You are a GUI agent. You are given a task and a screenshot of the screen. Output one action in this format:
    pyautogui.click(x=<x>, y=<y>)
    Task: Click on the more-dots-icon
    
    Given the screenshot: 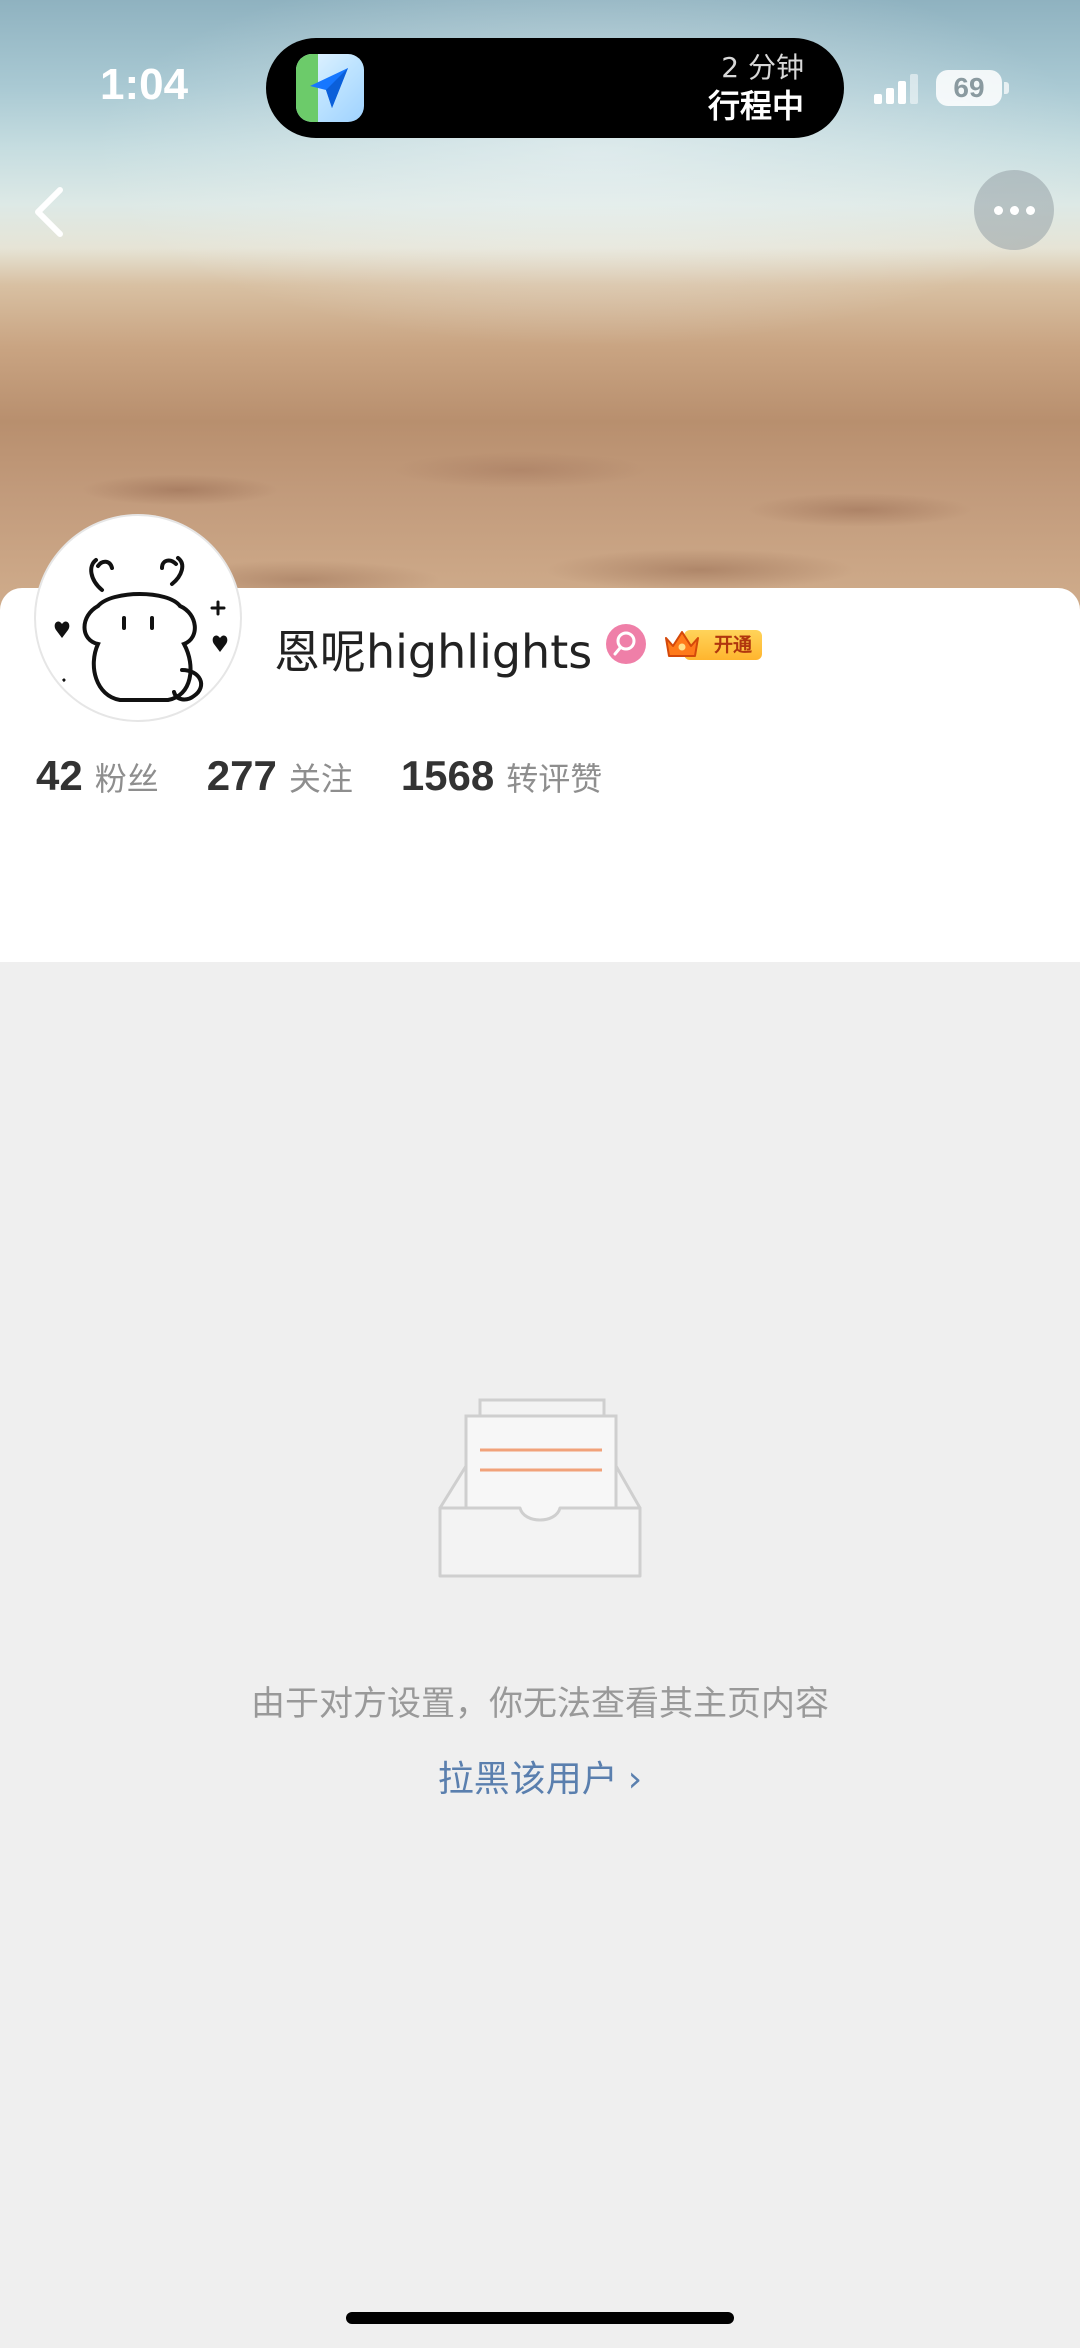 What is the action you would take?
    pyautogui.click(x=998, y=210)
    